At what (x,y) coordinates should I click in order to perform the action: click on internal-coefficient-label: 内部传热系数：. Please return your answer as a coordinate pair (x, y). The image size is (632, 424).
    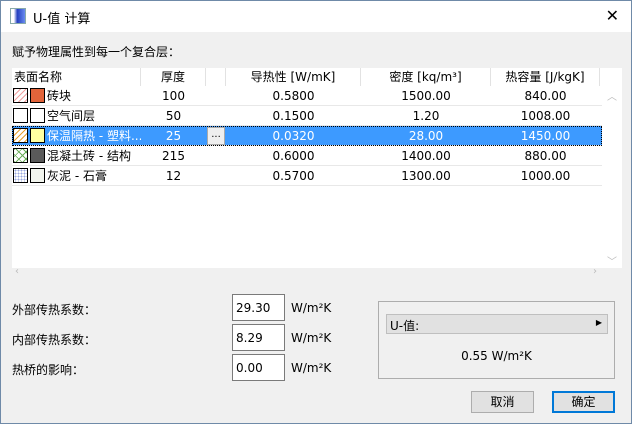
    Looking at the image, I should click on (54, 340).